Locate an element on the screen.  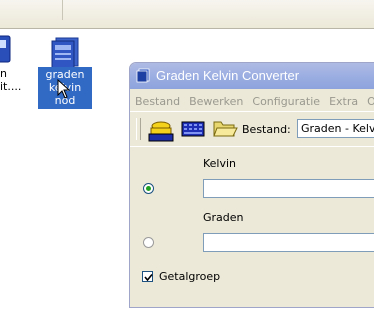
getalgroep-checkbox is located at coordinates (147, 276).